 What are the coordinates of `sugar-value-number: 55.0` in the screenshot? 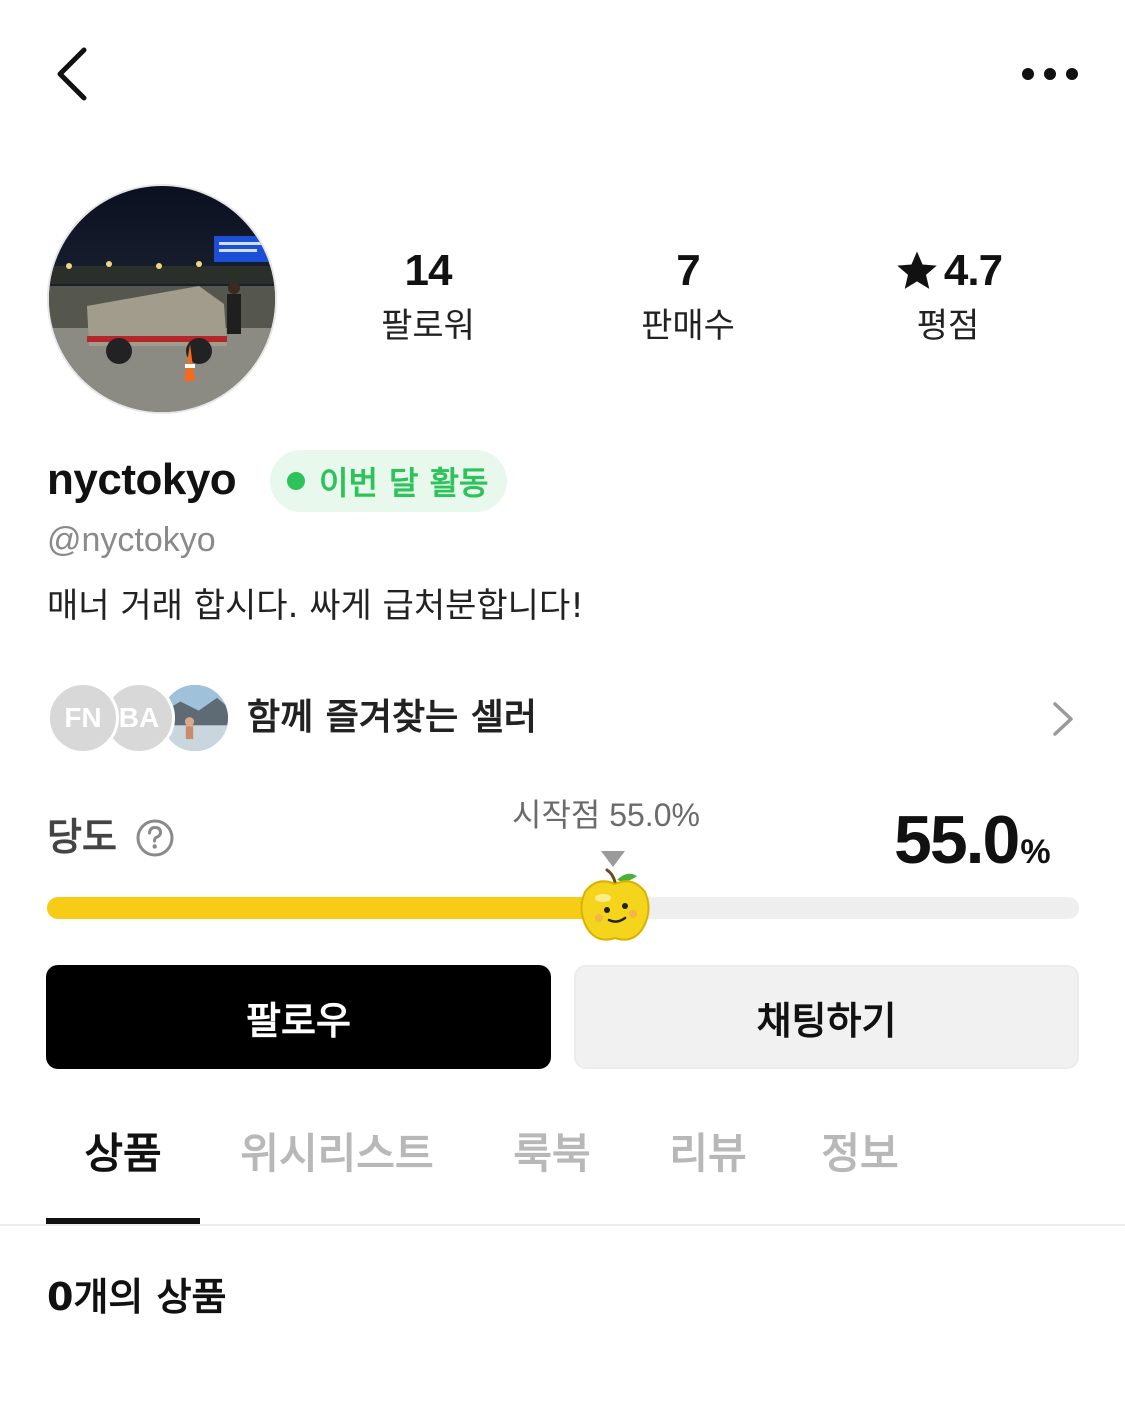 It's located at (957, 840).